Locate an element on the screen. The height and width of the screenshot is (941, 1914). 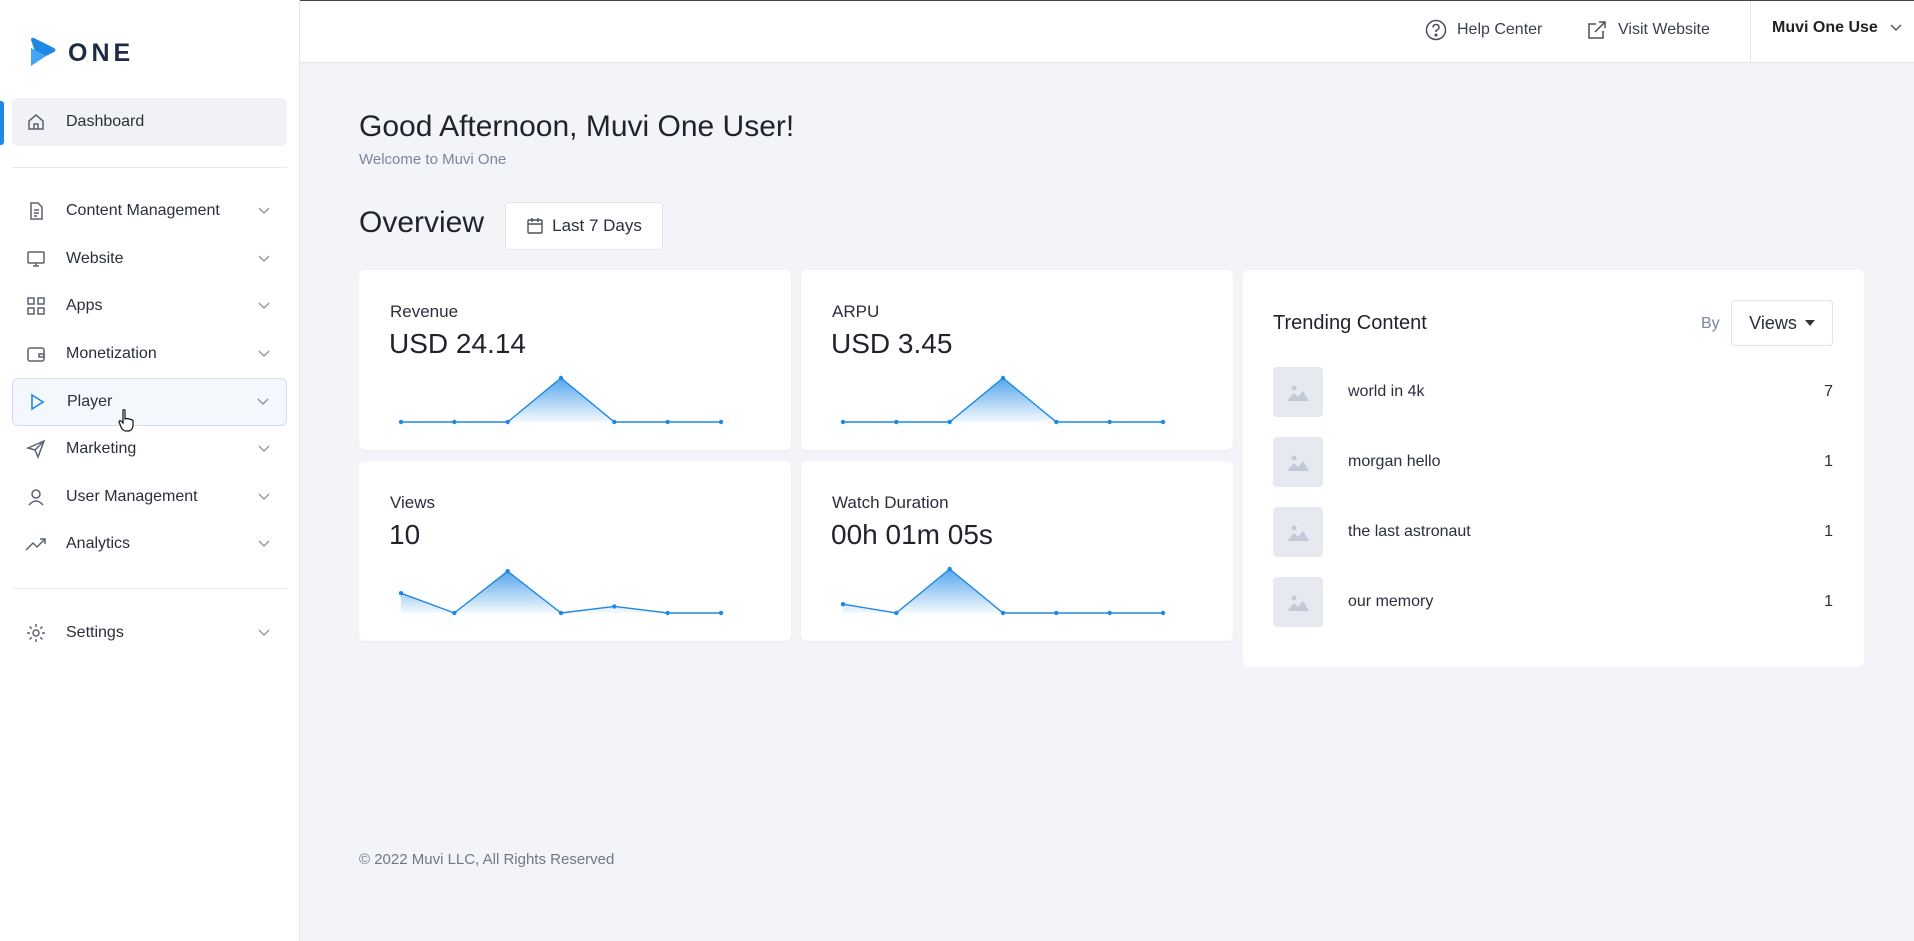
trending-item-name: the last astronaut is located at coordinates (1409, 531).